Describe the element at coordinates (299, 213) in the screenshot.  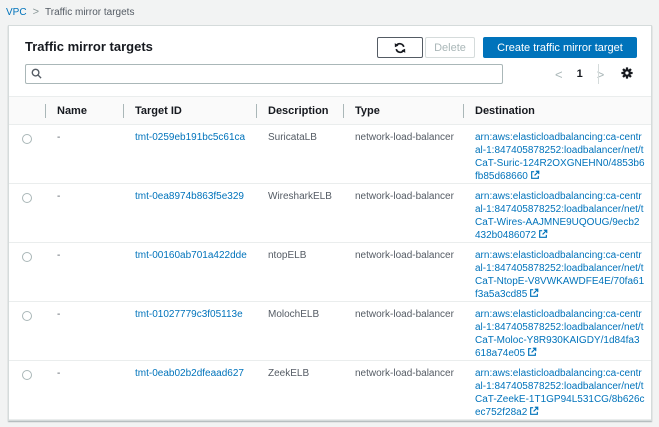
I see `description-cell: WiresharkELB` at that location.